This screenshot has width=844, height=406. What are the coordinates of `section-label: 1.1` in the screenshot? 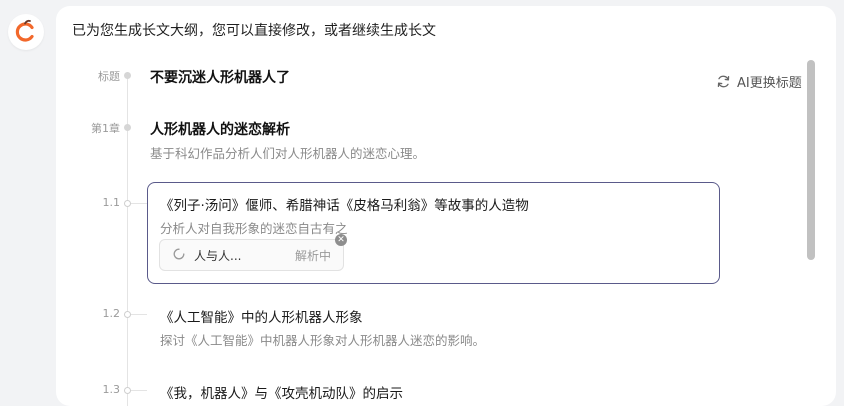 It's located at (111, 202).